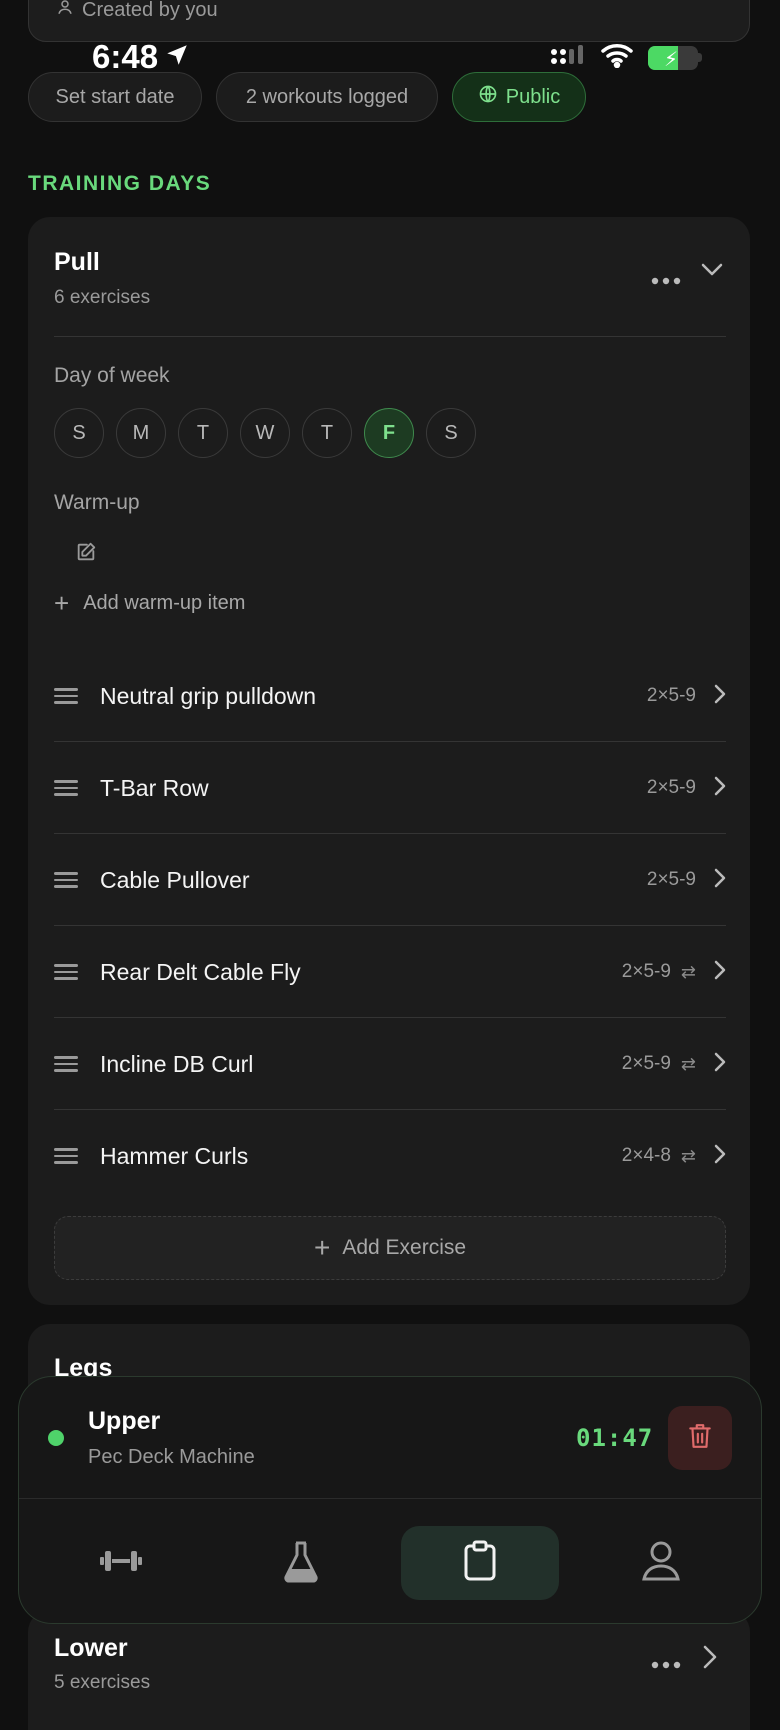  Describe the element at coordinates (174, 1155) in the screenshot. I see `exercise-name: Hammer Curls` at that location.